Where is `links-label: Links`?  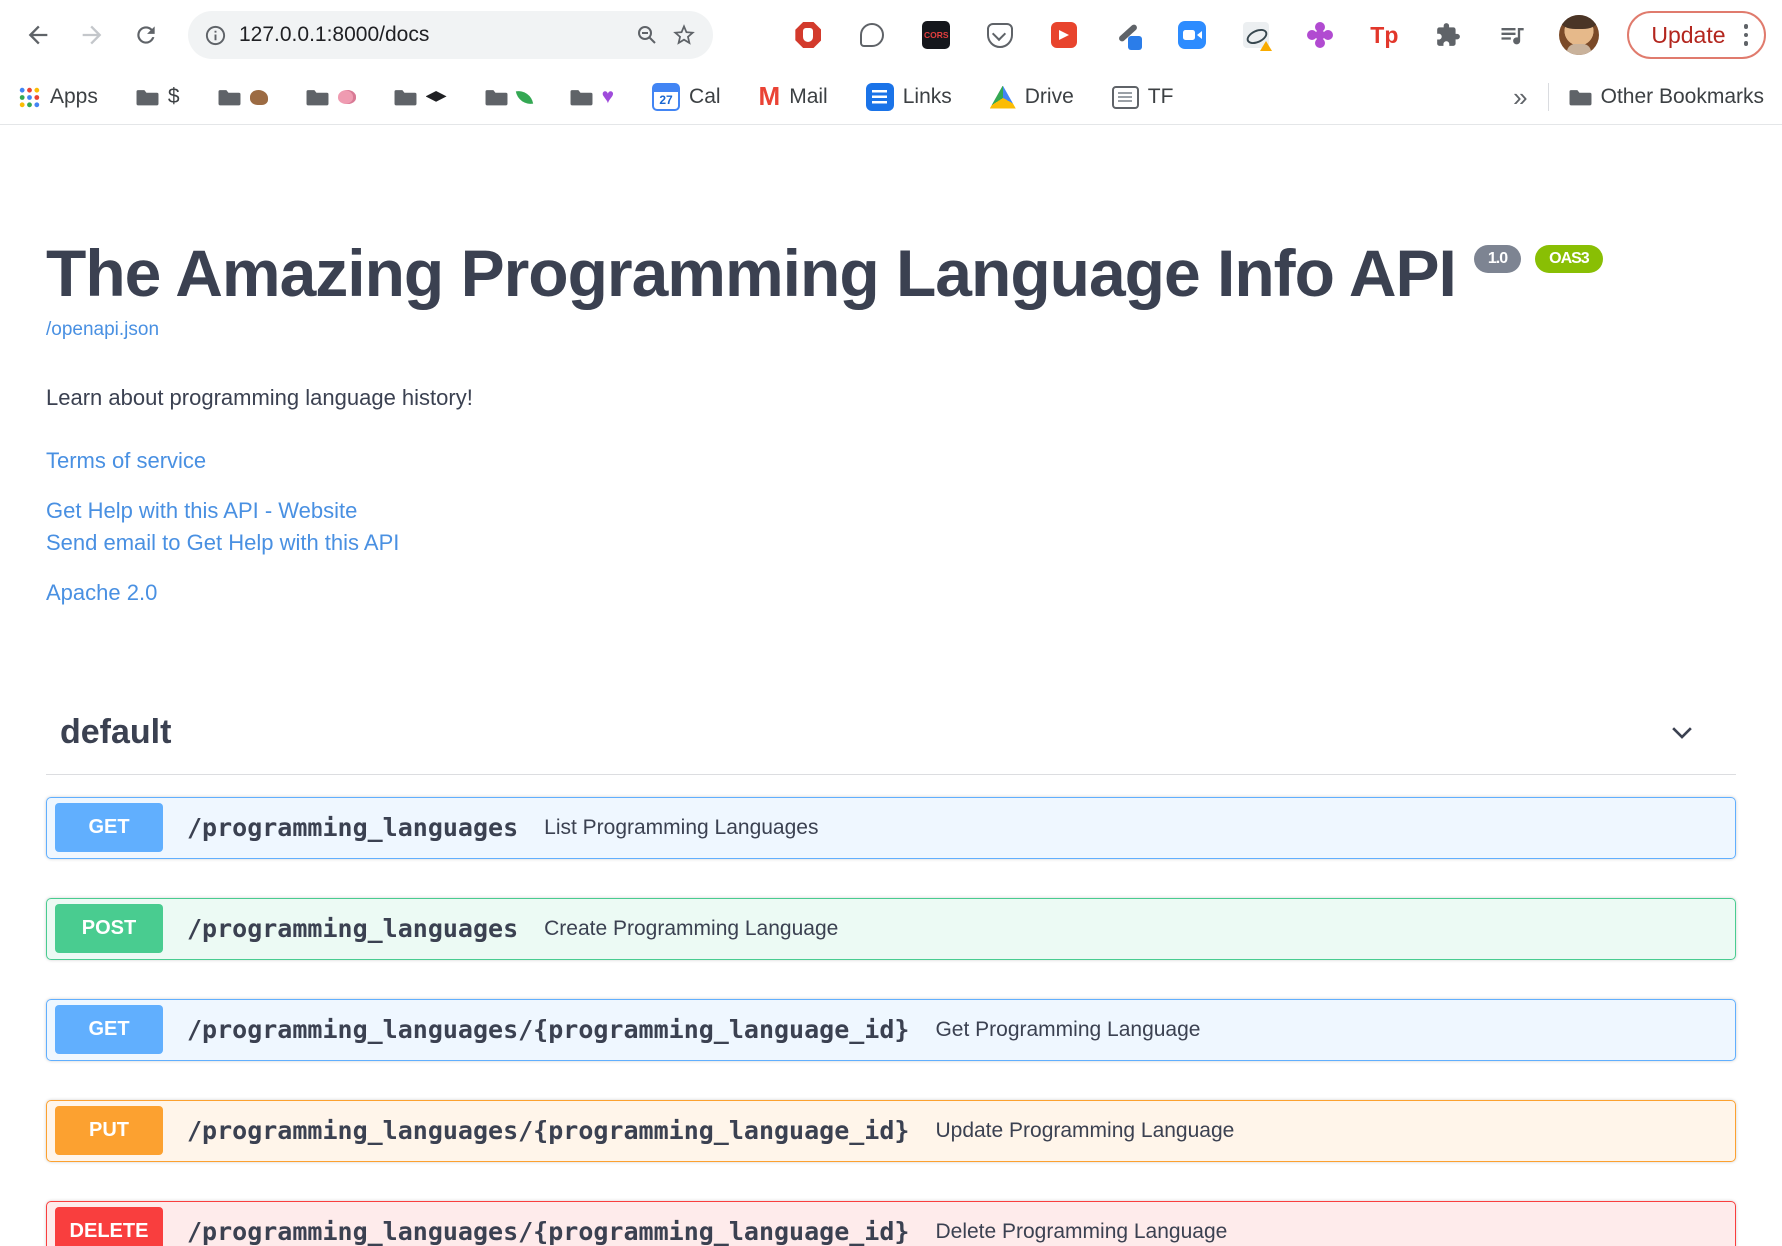 links-label: Links is located at coordinates (927, 96).